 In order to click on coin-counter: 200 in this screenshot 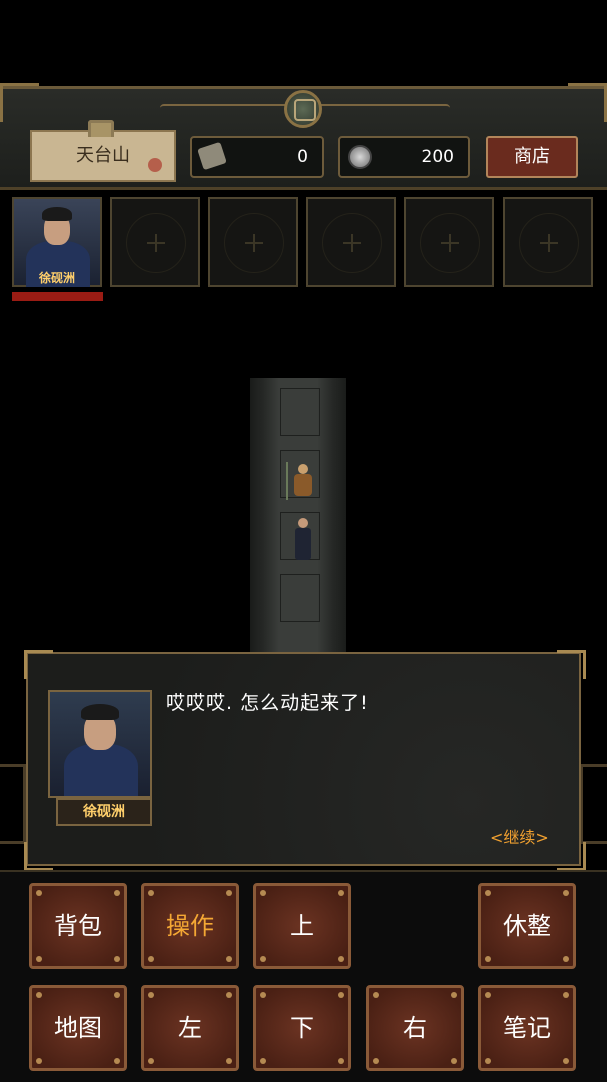, I will do `click(404, 157)`.